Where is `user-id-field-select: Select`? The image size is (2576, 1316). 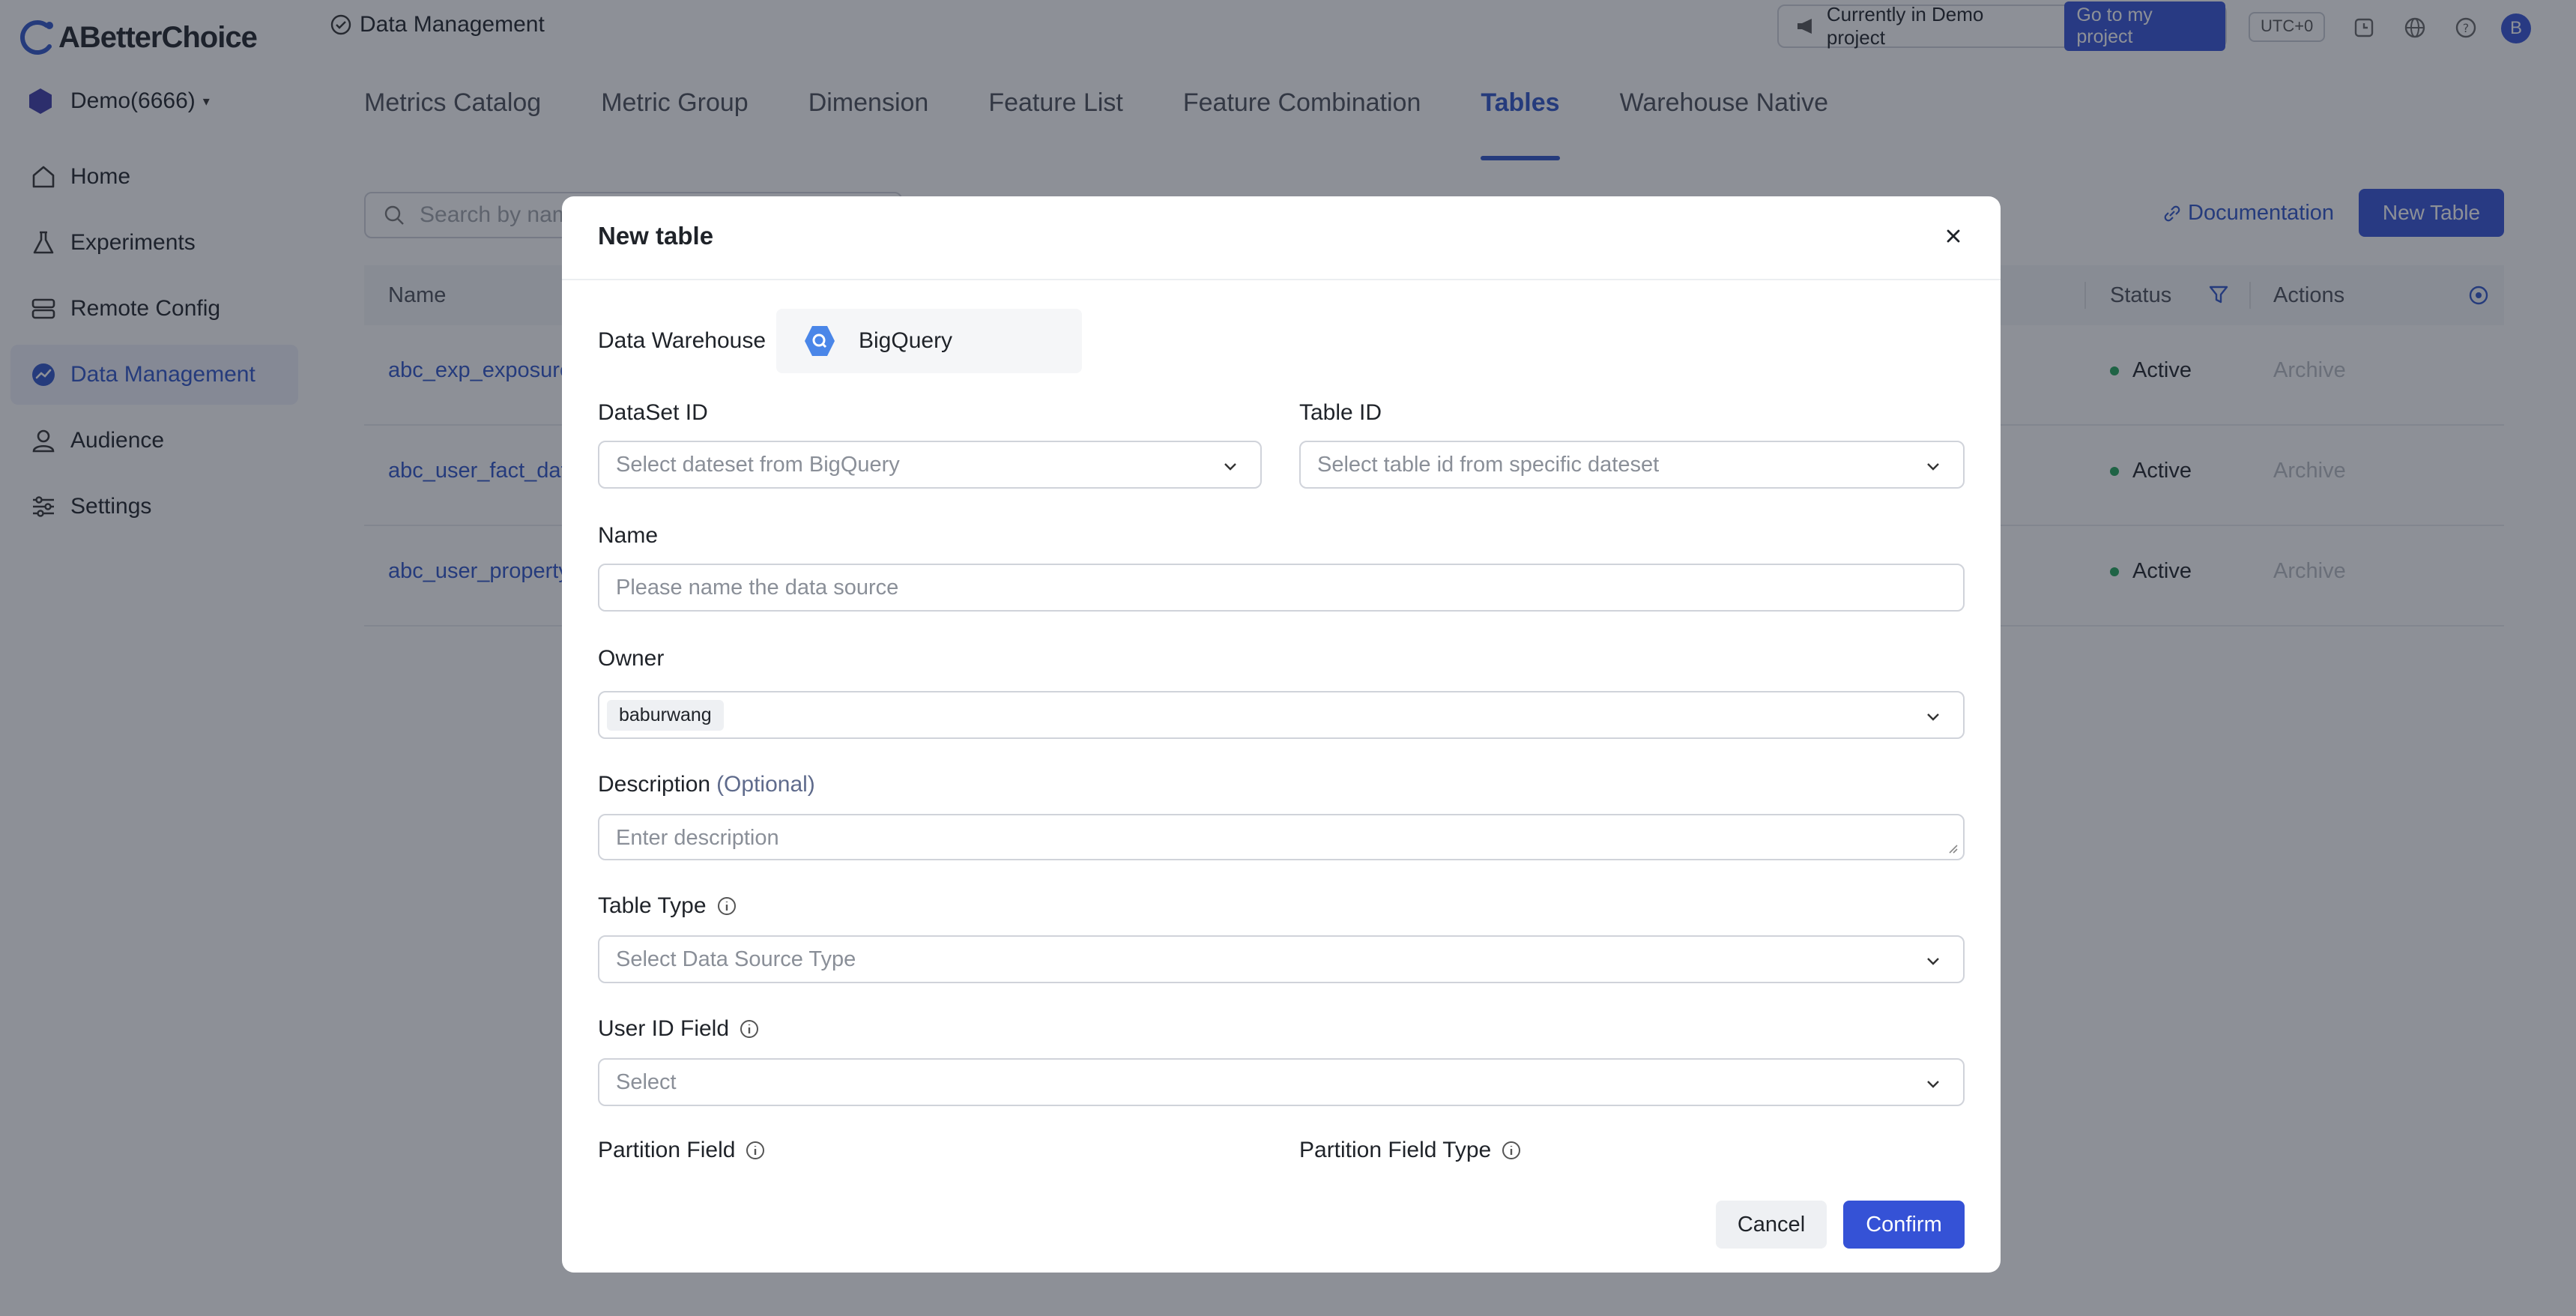 user-id-field-select: Select is located at coordinates (1281, 1082).